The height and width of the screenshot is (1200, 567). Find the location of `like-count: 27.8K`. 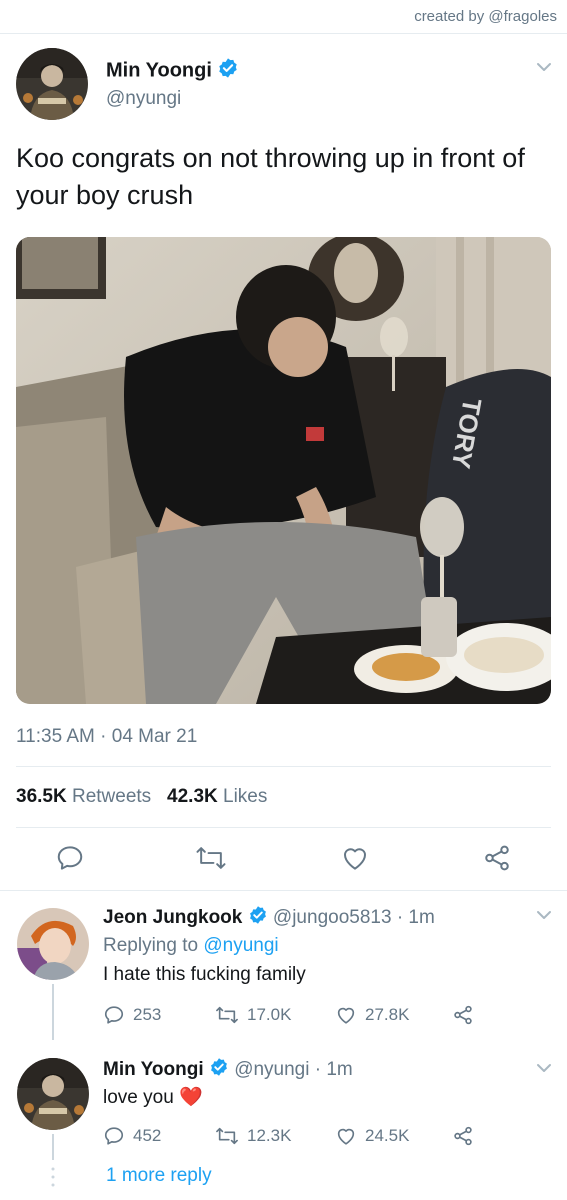

like-count: 27.8K is located at coordinates (387, 1014).